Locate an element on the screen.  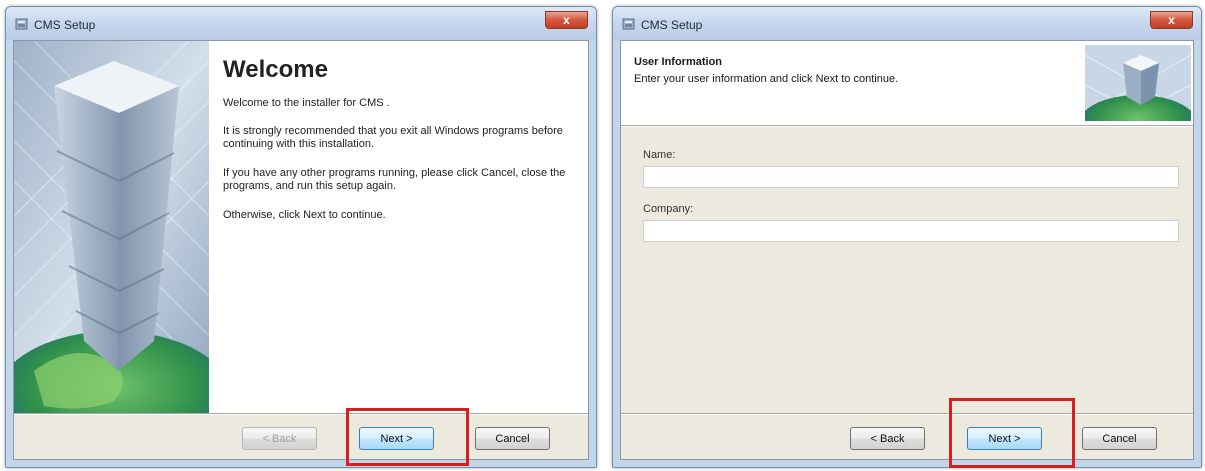
page-title: Welcome is located at coordinates (275, 69).